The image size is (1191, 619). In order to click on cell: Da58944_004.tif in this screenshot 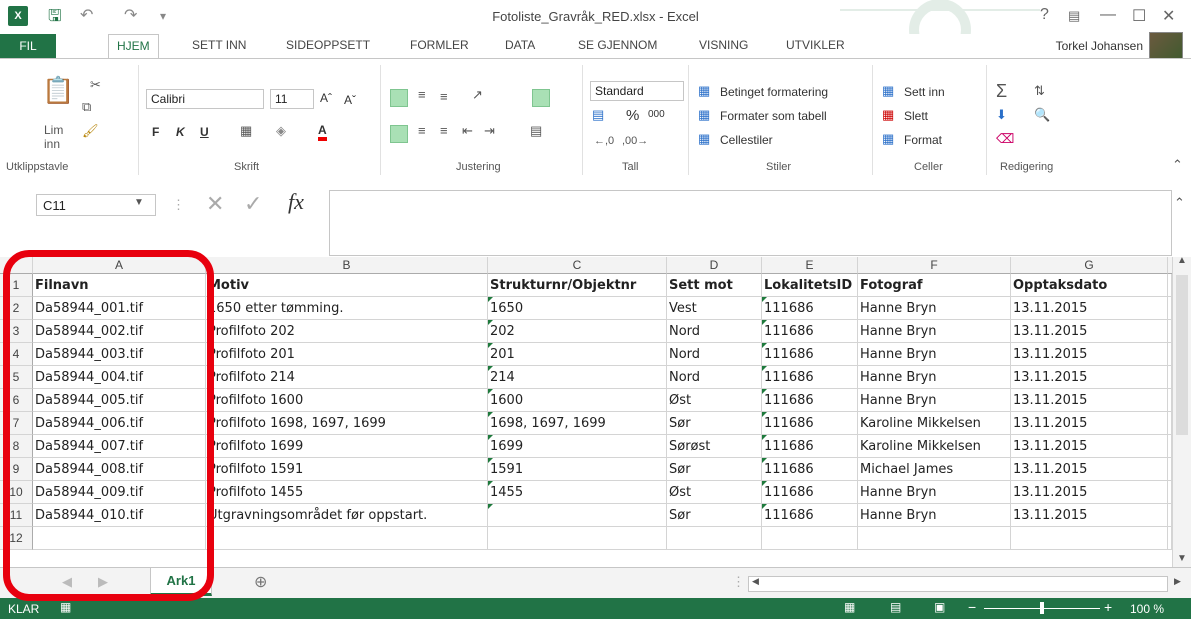, I will do `click(119, 377)`.